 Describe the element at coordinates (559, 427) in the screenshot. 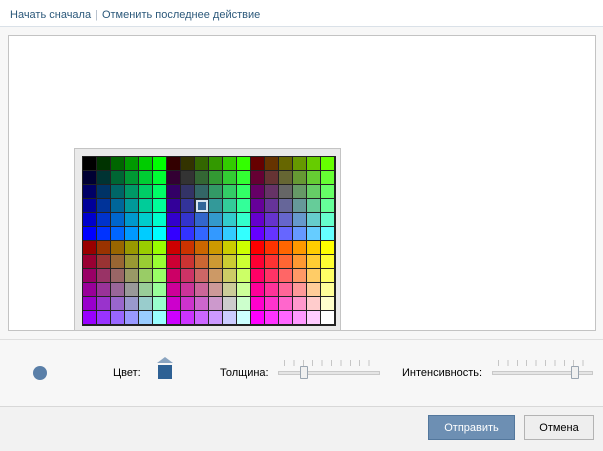

I see `cancel-button: Отмена` at that location.